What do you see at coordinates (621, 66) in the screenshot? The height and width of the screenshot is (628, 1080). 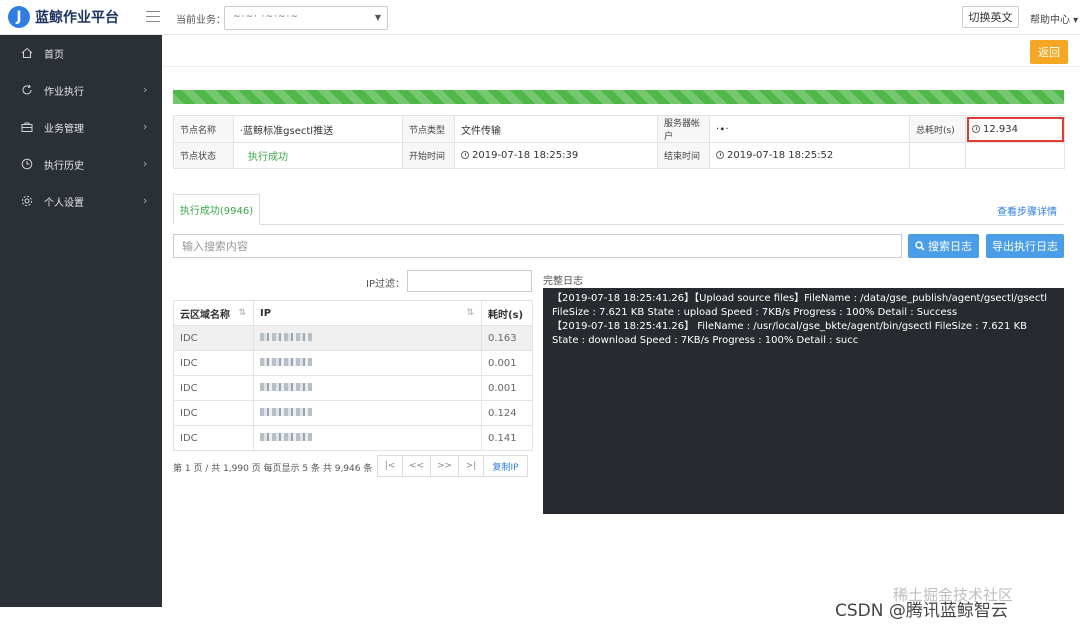 I see `divider` at bounding box center [621, 66].